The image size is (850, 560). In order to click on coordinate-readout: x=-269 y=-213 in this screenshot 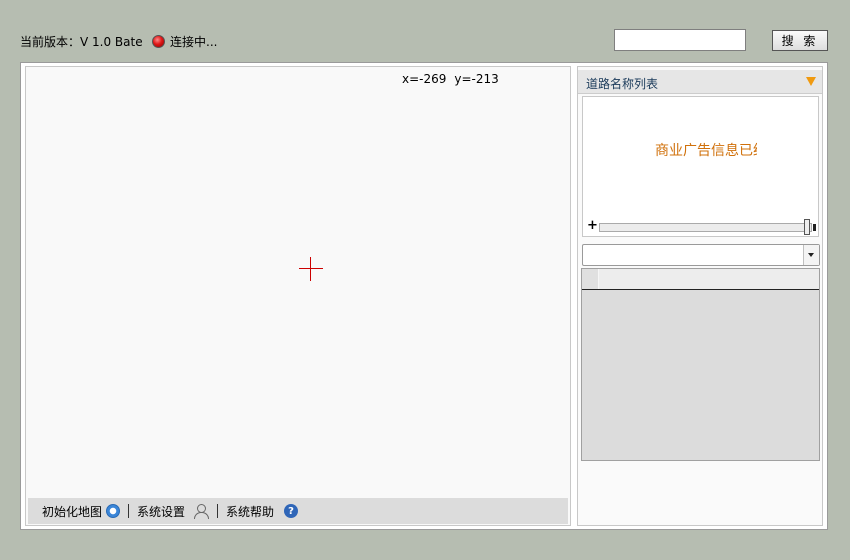, I will do `click(450, 79)`.